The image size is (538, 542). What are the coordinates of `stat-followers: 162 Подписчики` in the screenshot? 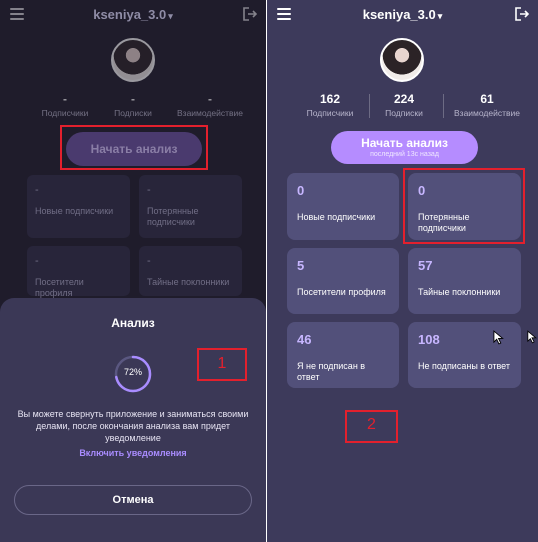 It's located at (330, 105).